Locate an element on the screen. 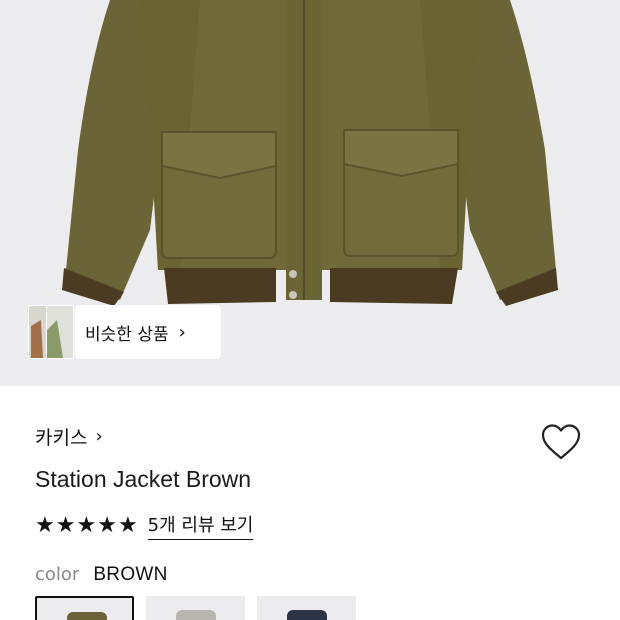  color-value: BROWN is located at coordinates (130, 574).